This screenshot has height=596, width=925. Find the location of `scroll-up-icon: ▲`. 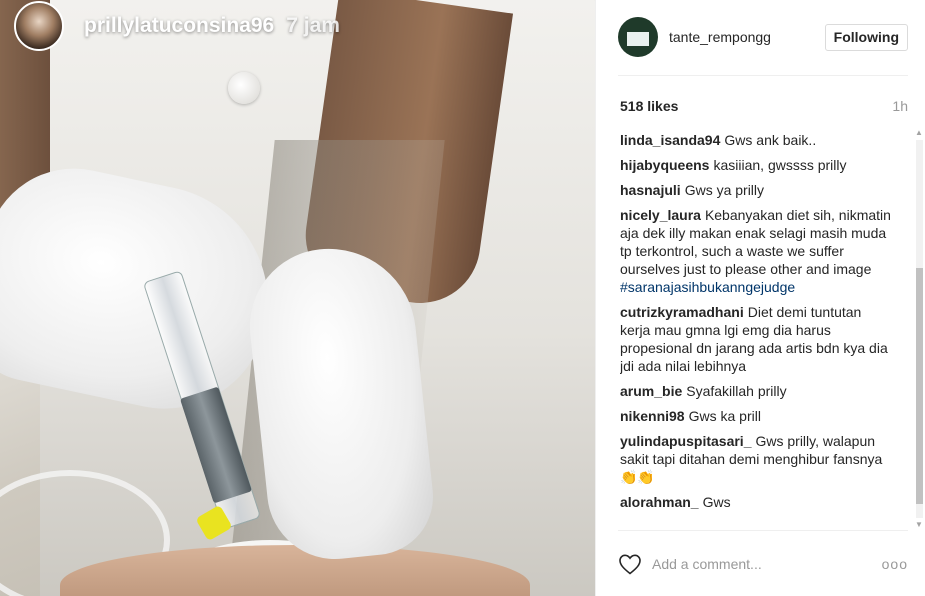

scroll-up-icon: ▲ is located at coordinates (919, 133).